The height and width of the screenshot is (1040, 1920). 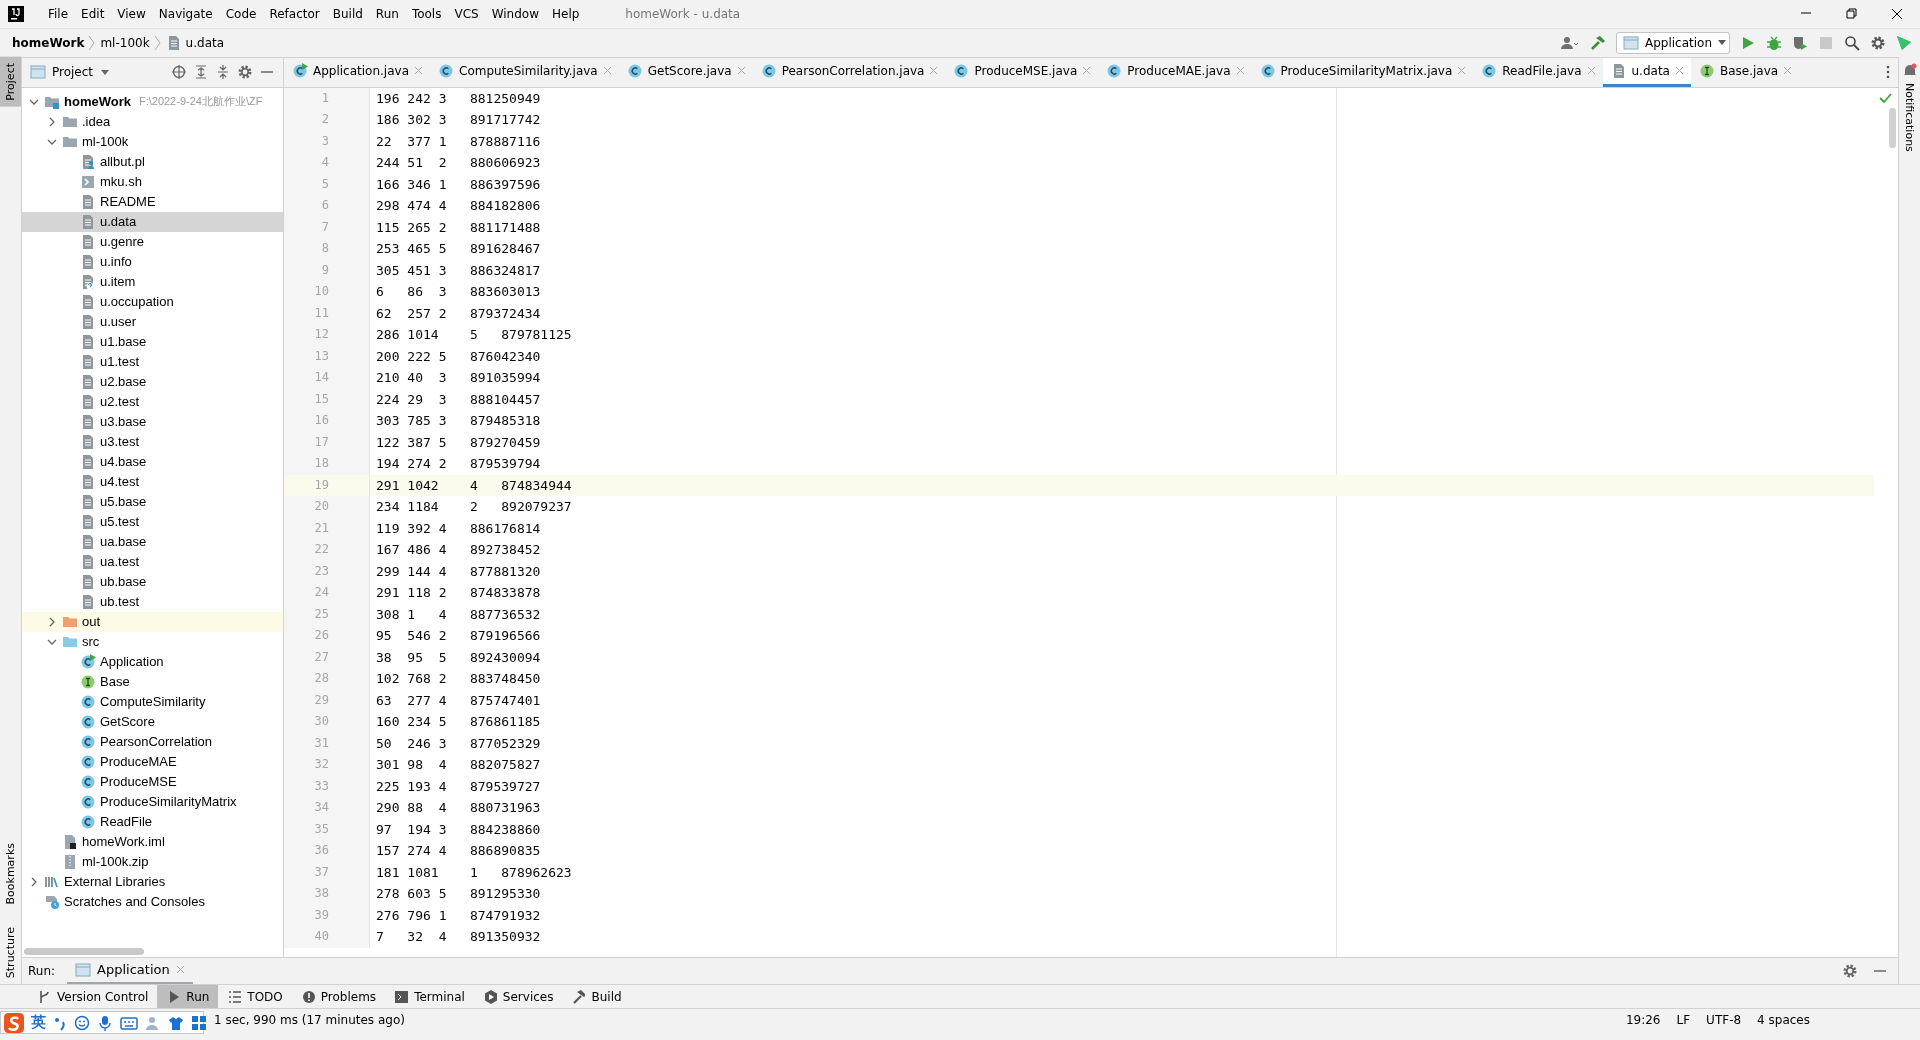 I want to click on menu-item: Tools, so click(x=426, y=14).